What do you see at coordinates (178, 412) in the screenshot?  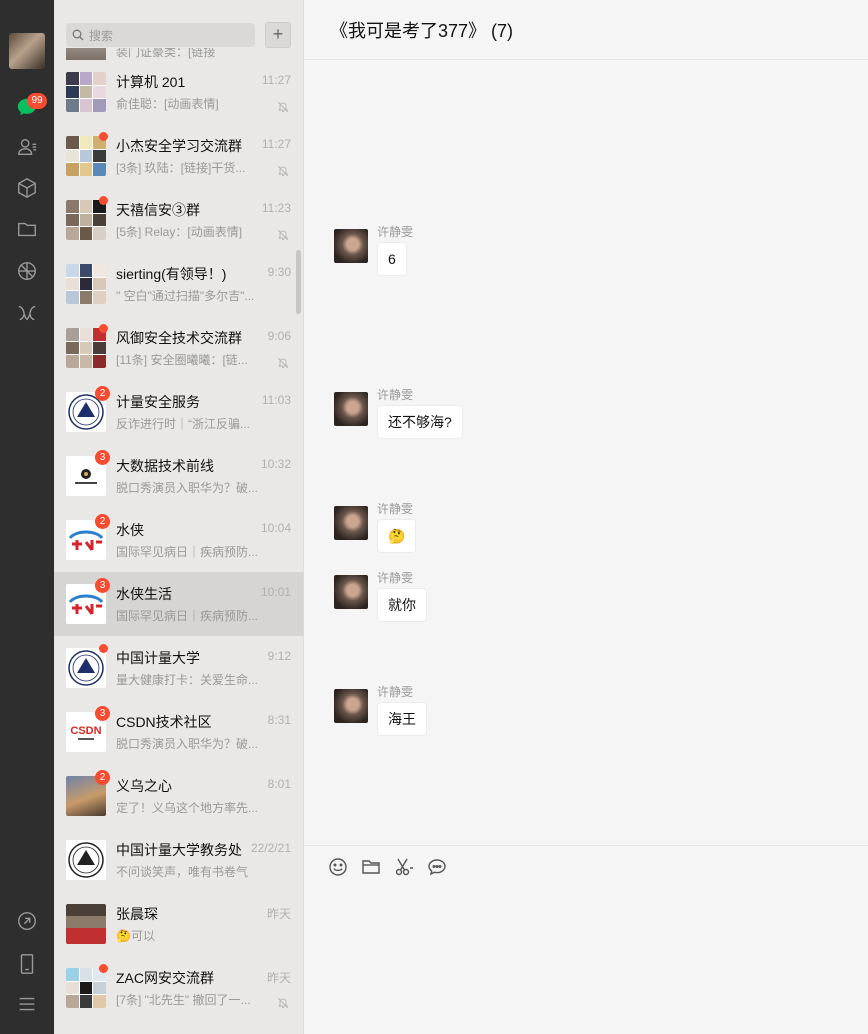 I see `chat-list-item: 计量安全服务 反诈进行时｜“浙江反骗... 11:03 2` at bounding box center [178, 412].